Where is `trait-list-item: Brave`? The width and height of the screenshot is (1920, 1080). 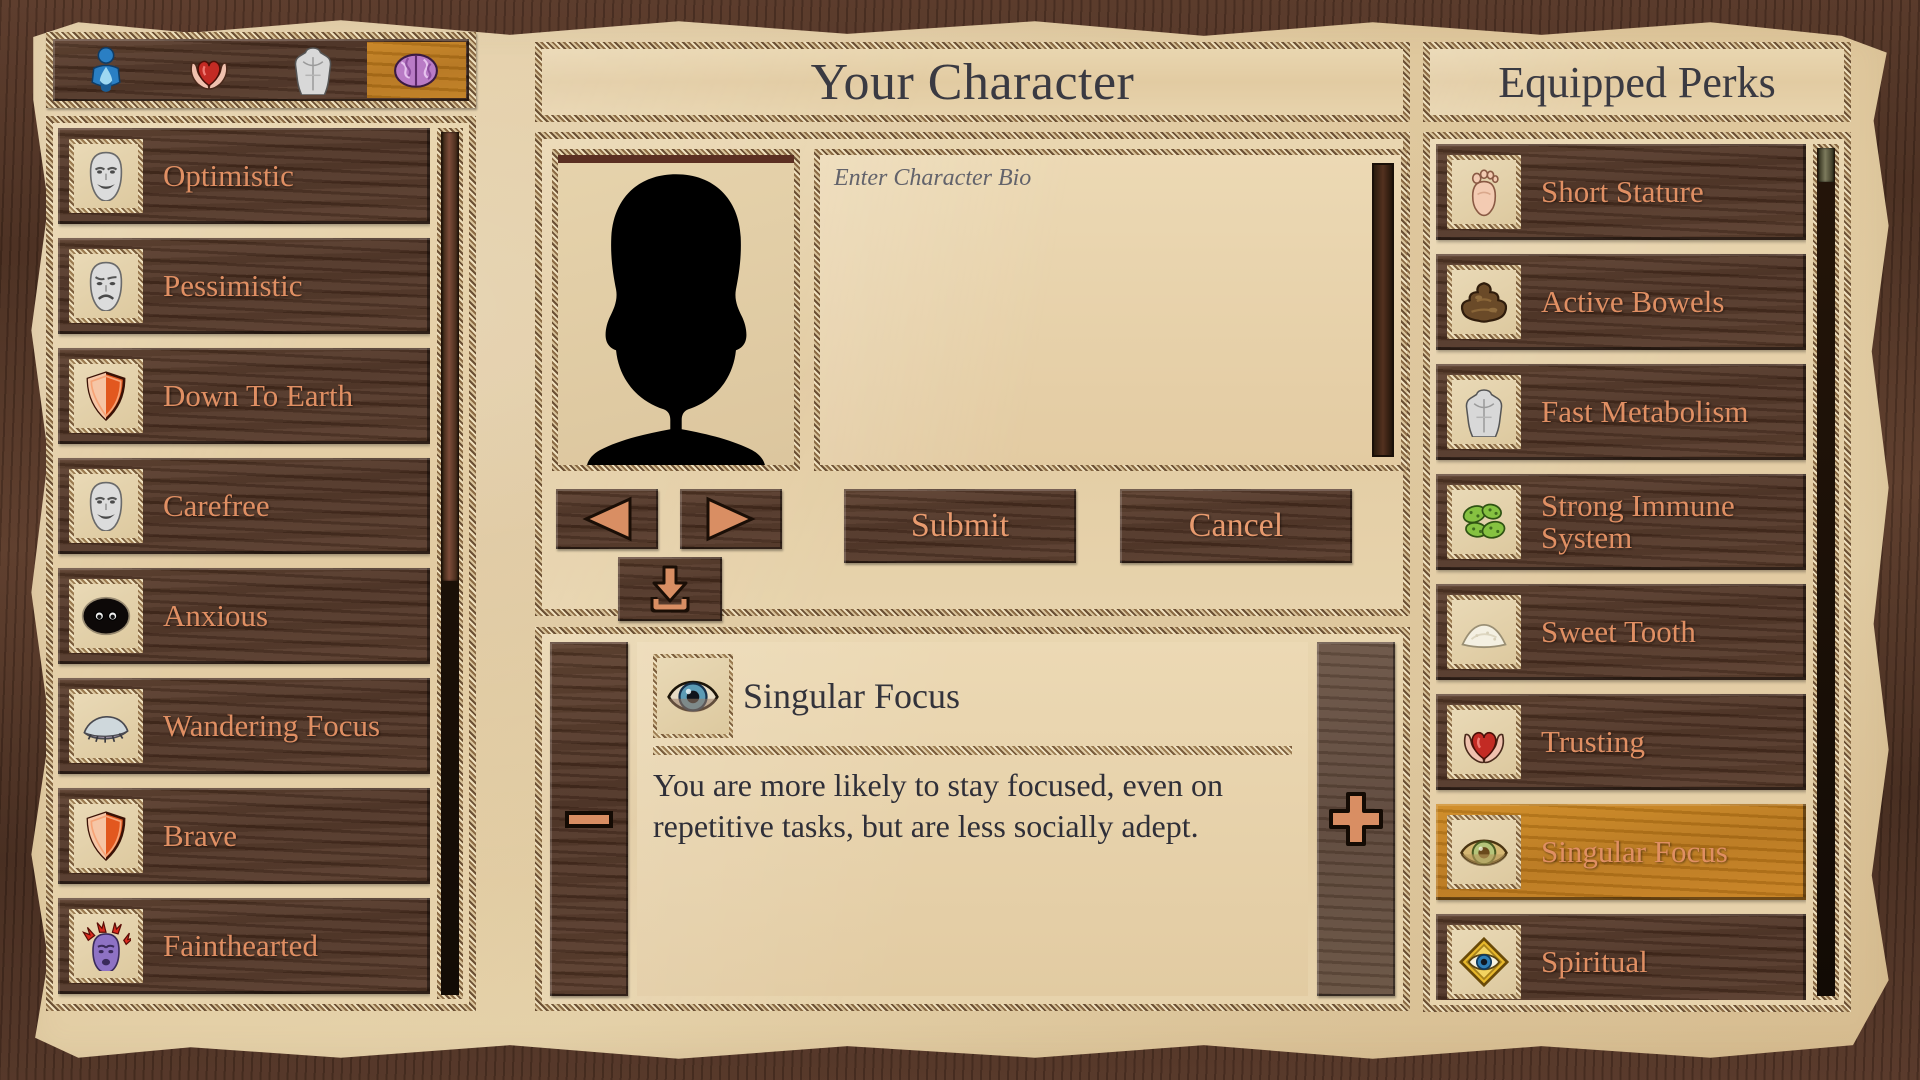 trait-list-item: Brave is located at coordinates (244, 836).